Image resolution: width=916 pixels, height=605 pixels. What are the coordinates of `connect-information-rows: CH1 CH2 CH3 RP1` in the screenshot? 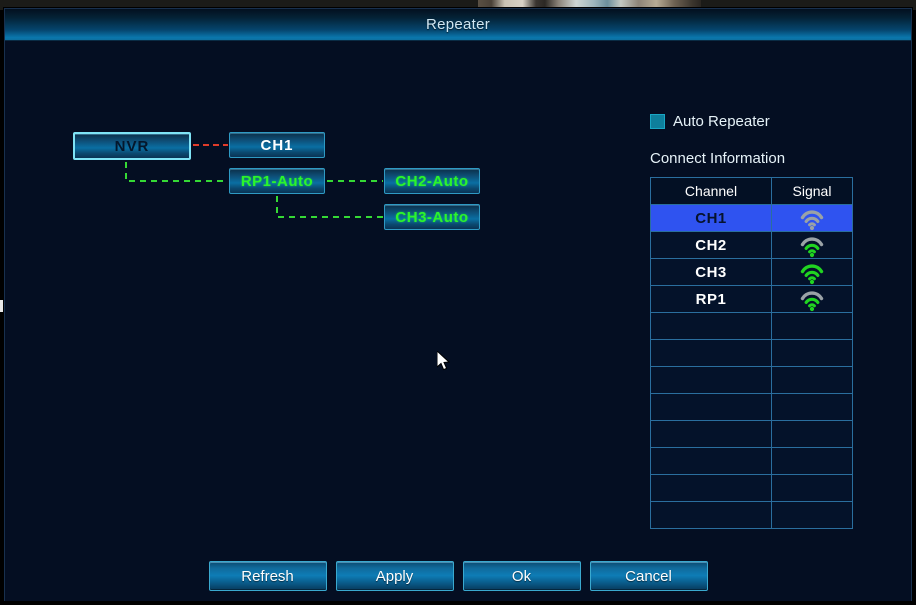 It's located at (751, 366).